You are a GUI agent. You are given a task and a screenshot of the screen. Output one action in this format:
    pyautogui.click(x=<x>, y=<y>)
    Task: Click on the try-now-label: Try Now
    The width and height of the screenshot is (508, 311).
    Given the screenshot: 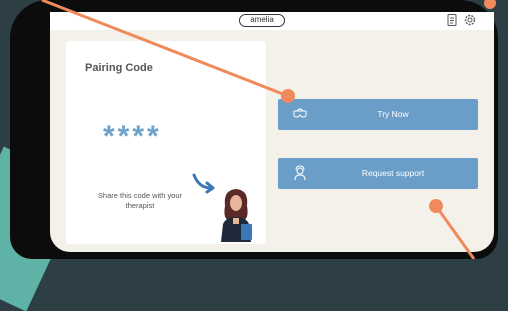 What is the action you would take?
    pyautogui.click(x=393, y=114)
    